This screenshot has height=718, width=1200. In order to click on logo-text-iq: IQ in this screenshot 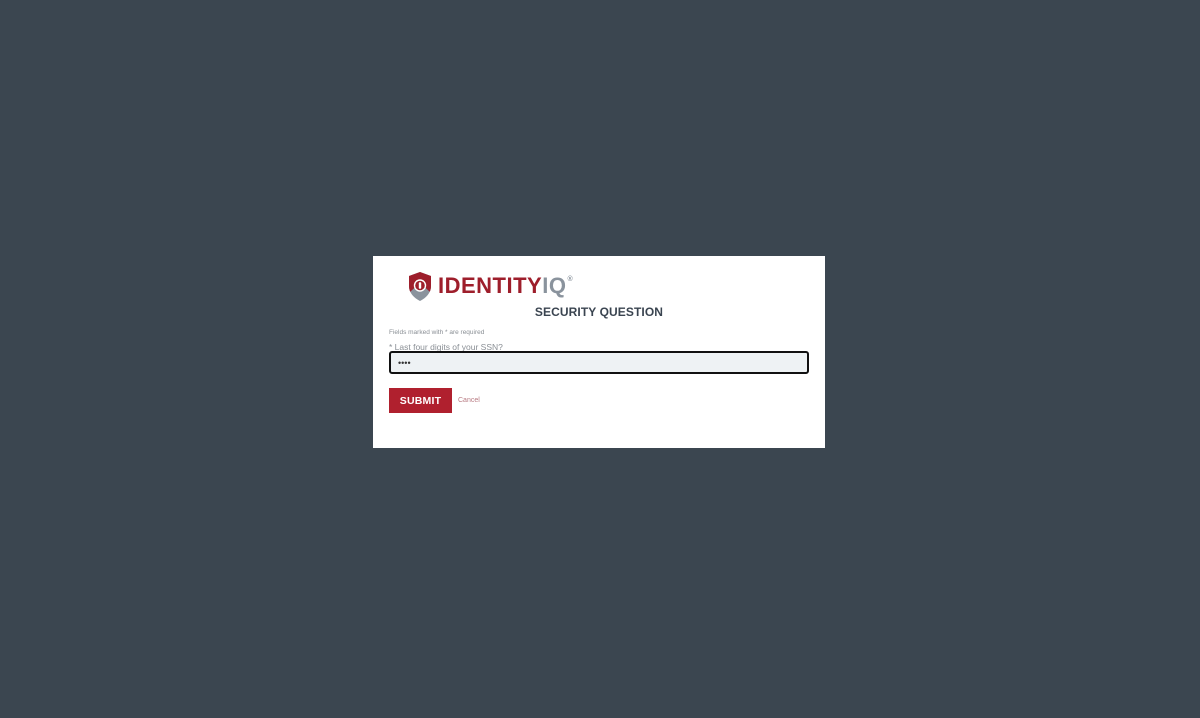, I will do `click(554, 285)`.